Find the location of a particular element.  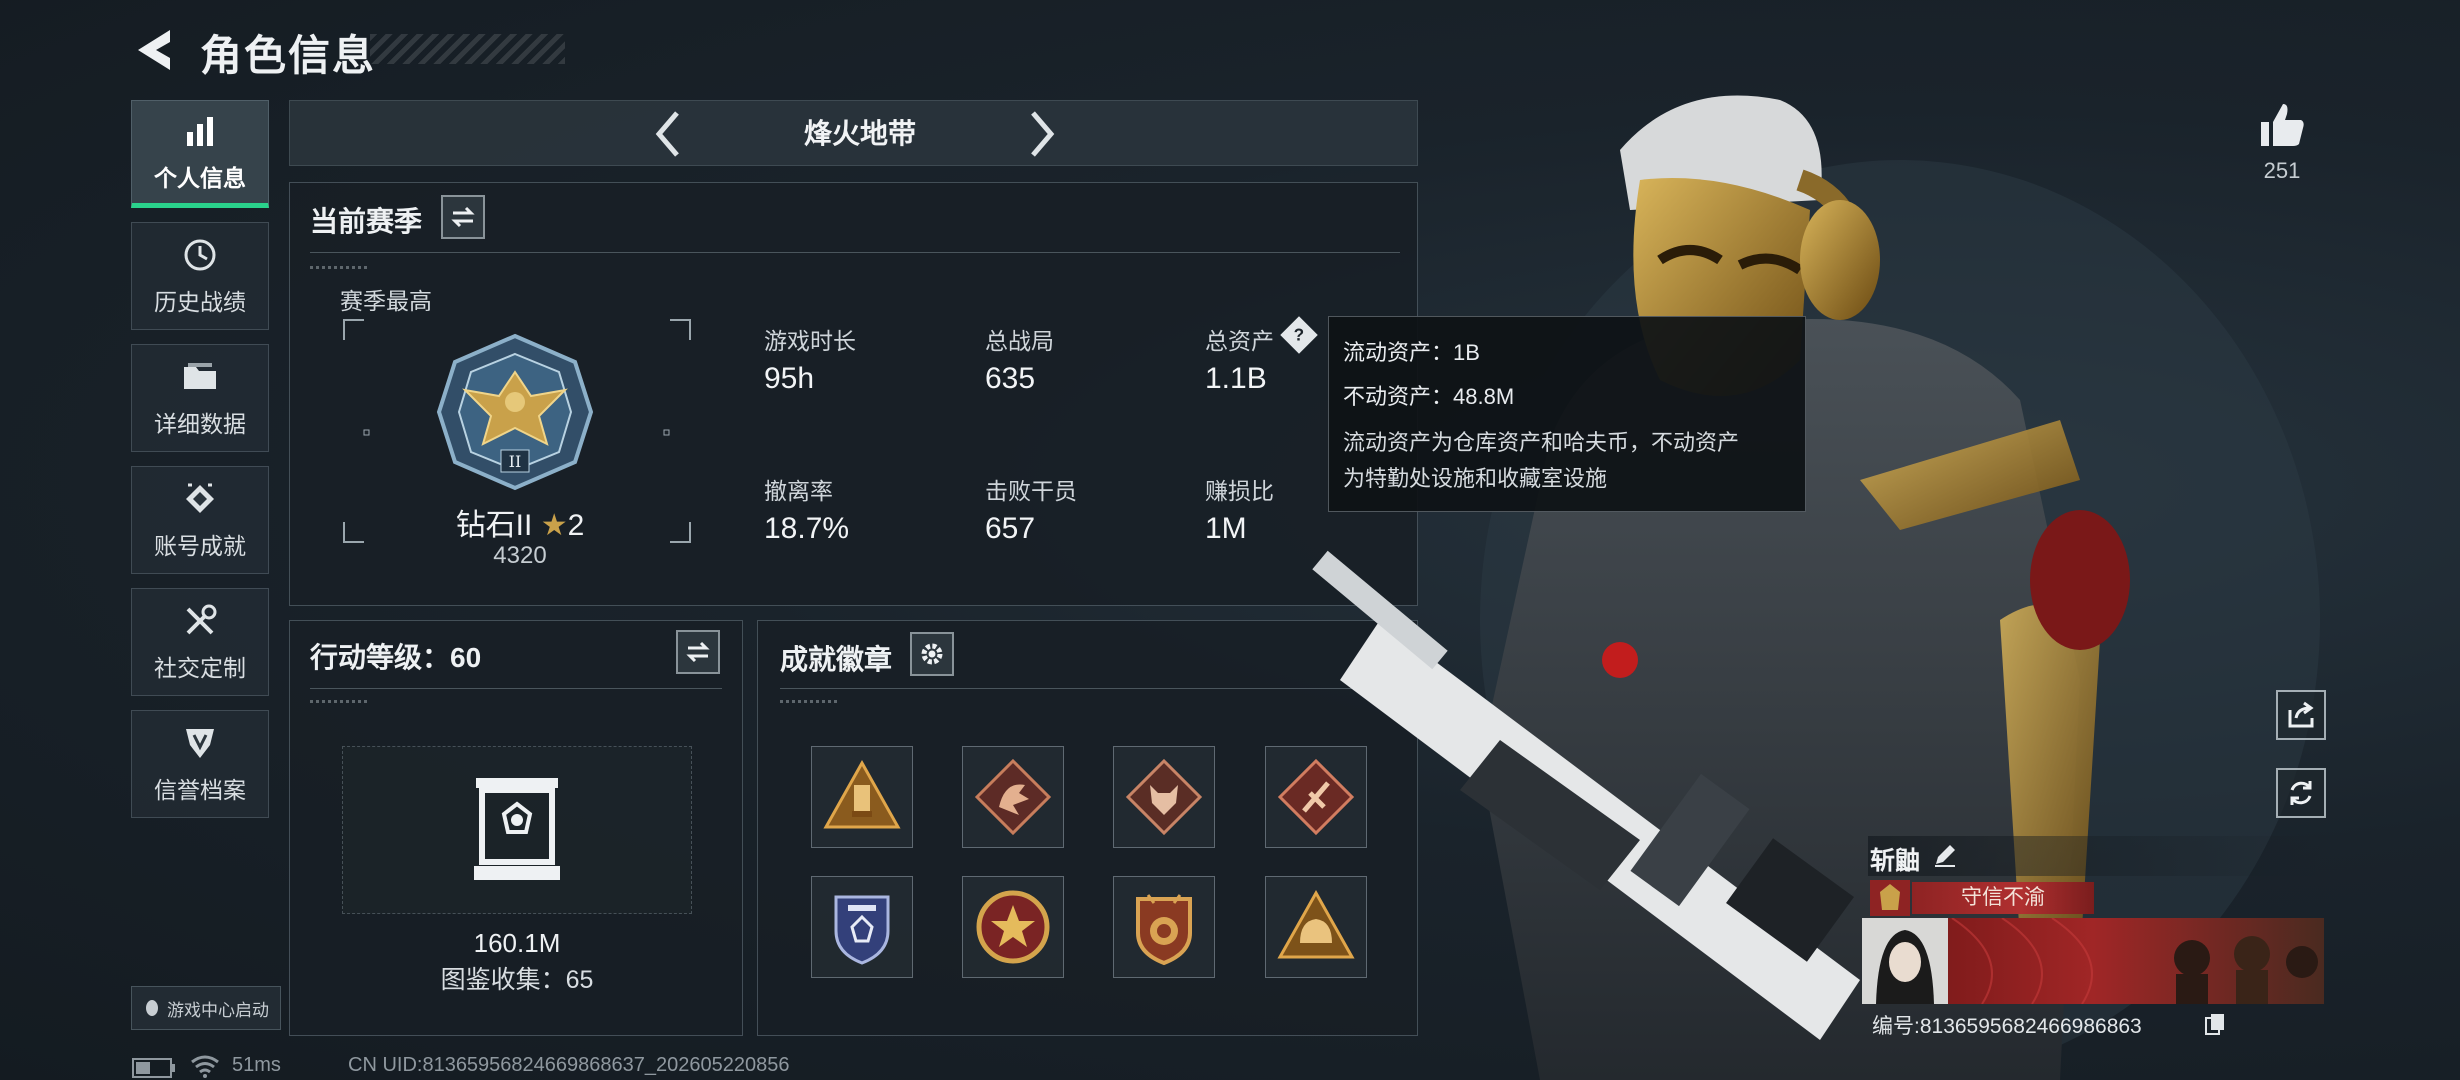

share-icon is located at coordinates (2301, 714).